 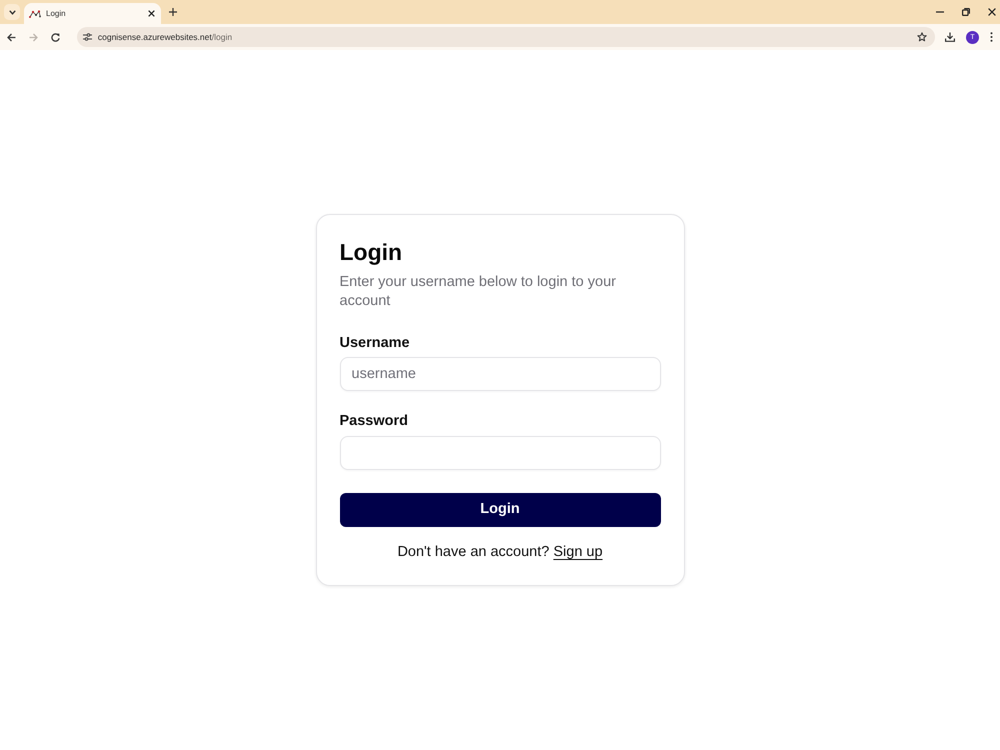 I want to click on download-icon, so click(x=950, y=37).